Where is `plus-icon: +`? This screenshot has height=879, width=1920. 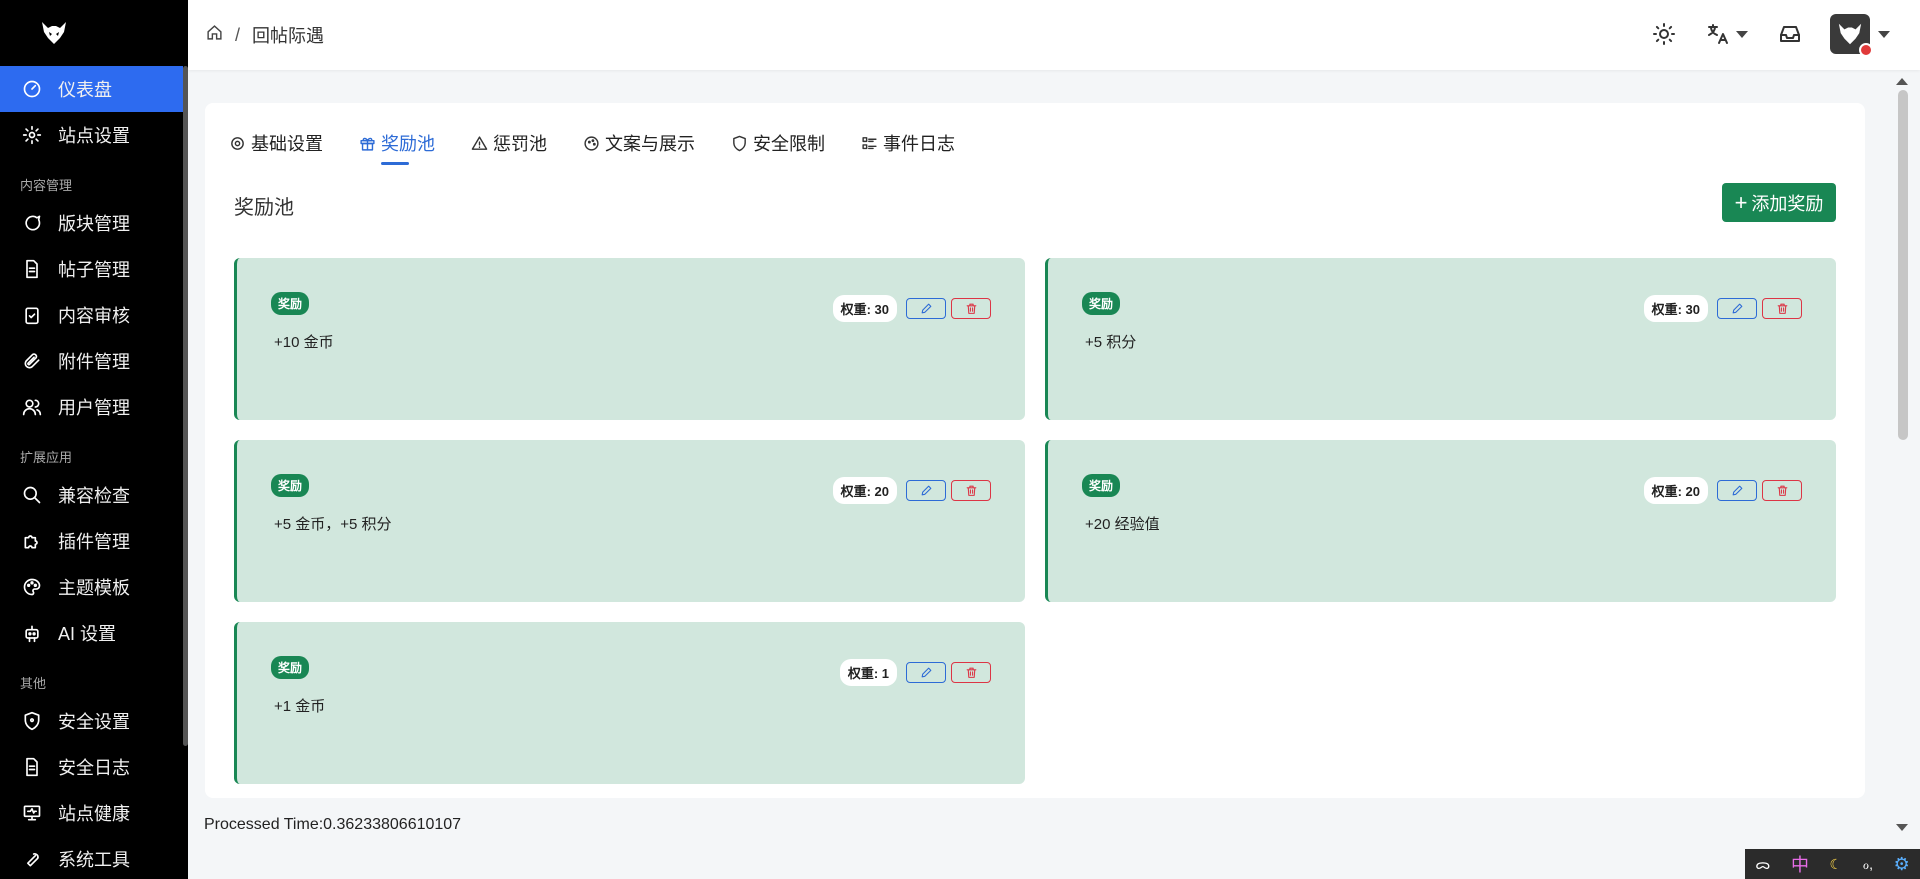
plus-icon: + is located at coordinates (1741, 202).